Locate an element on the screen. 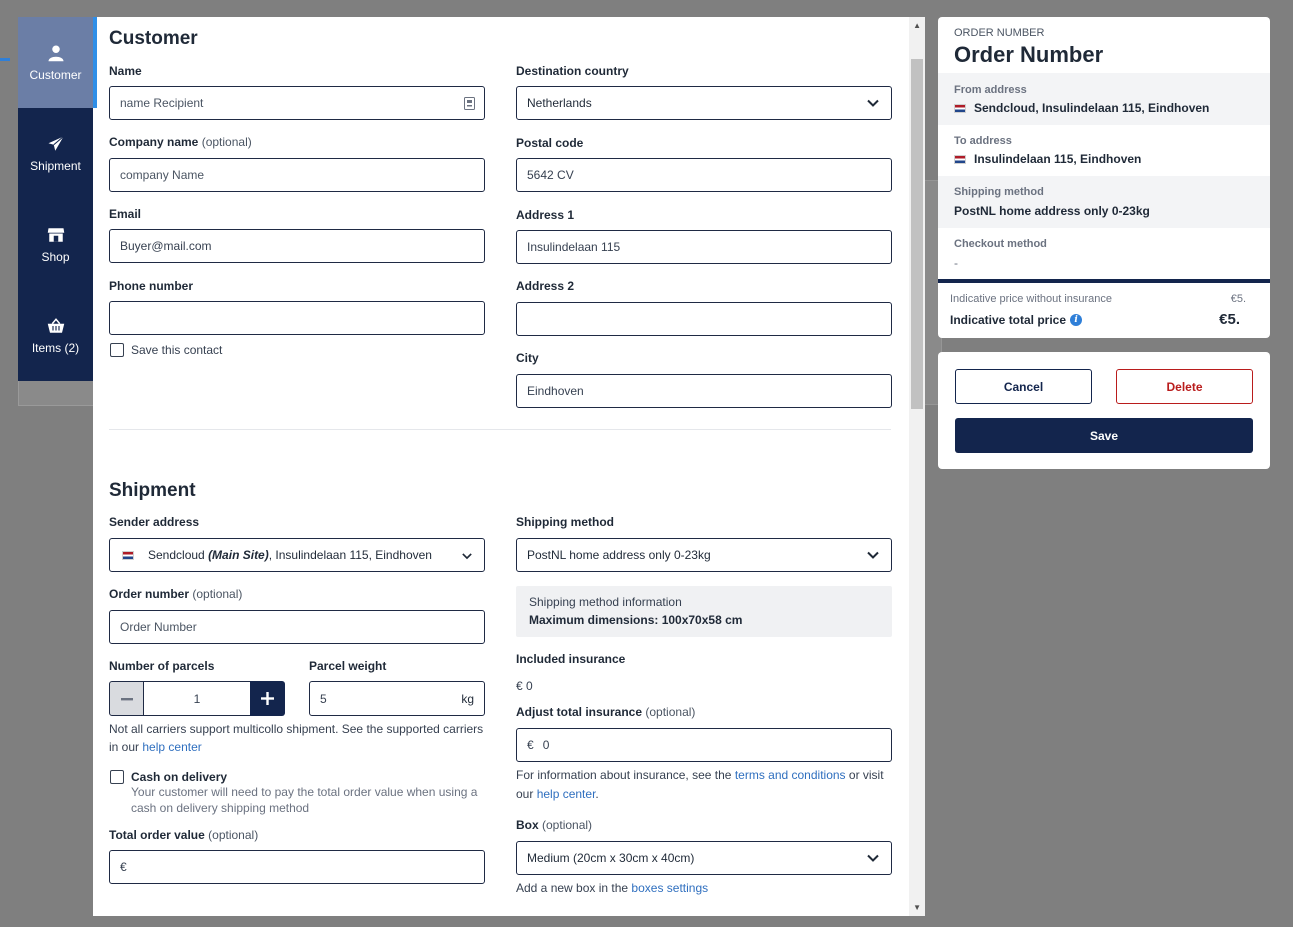 The height and width of the screenshot is (927, 1293). phone-label: Phone number is located at coordinates (151, 286).